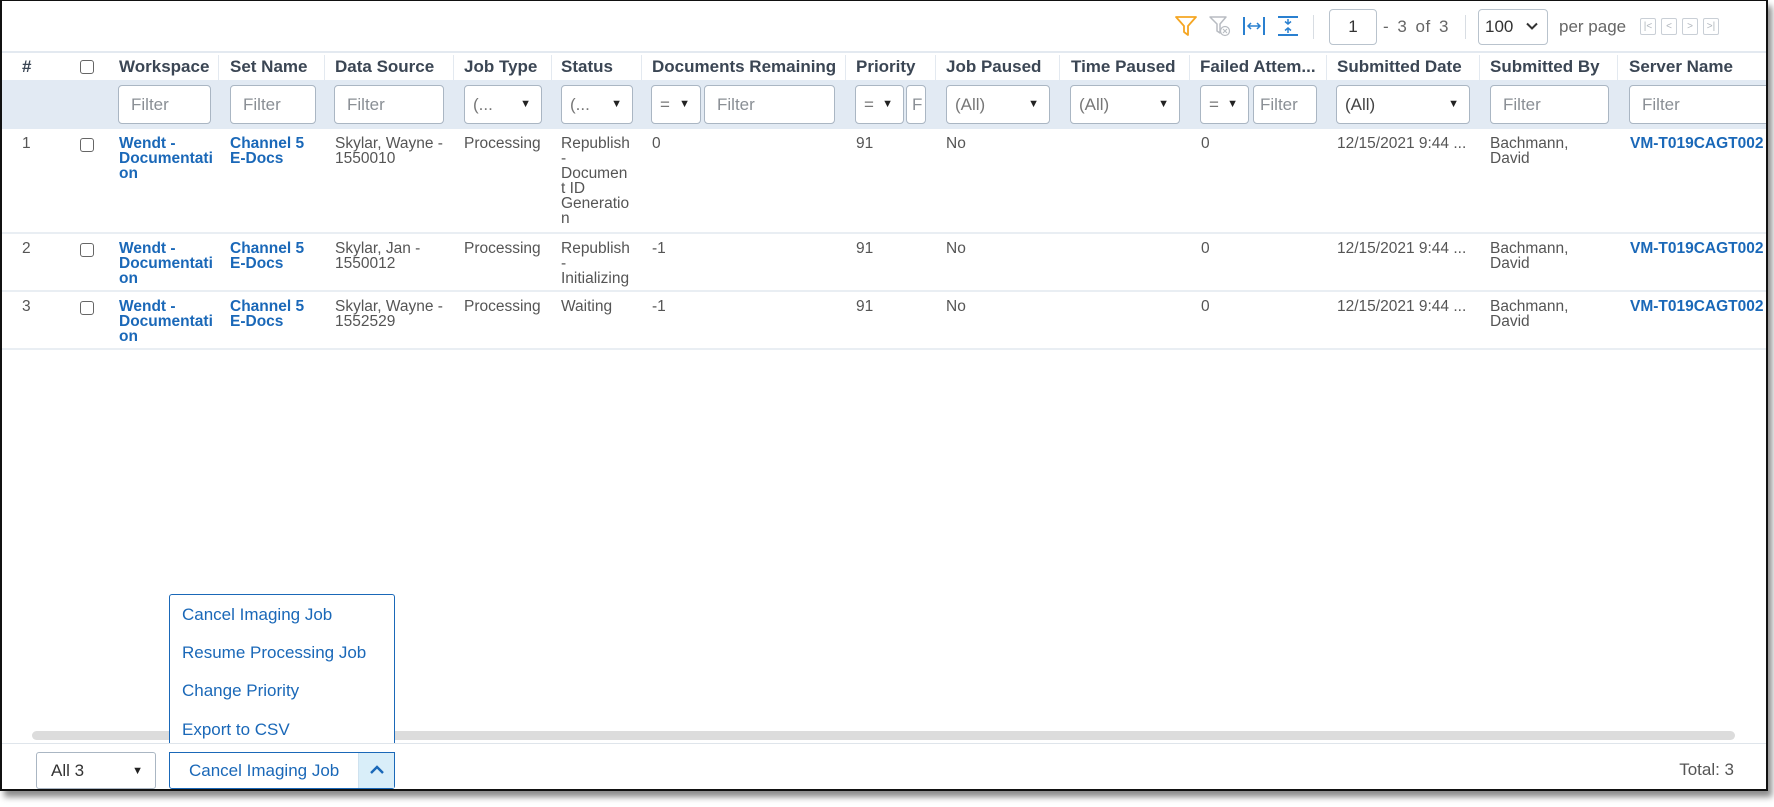  I want to click on header-documents-remaining: Documents Remaining, so click(744, 67).